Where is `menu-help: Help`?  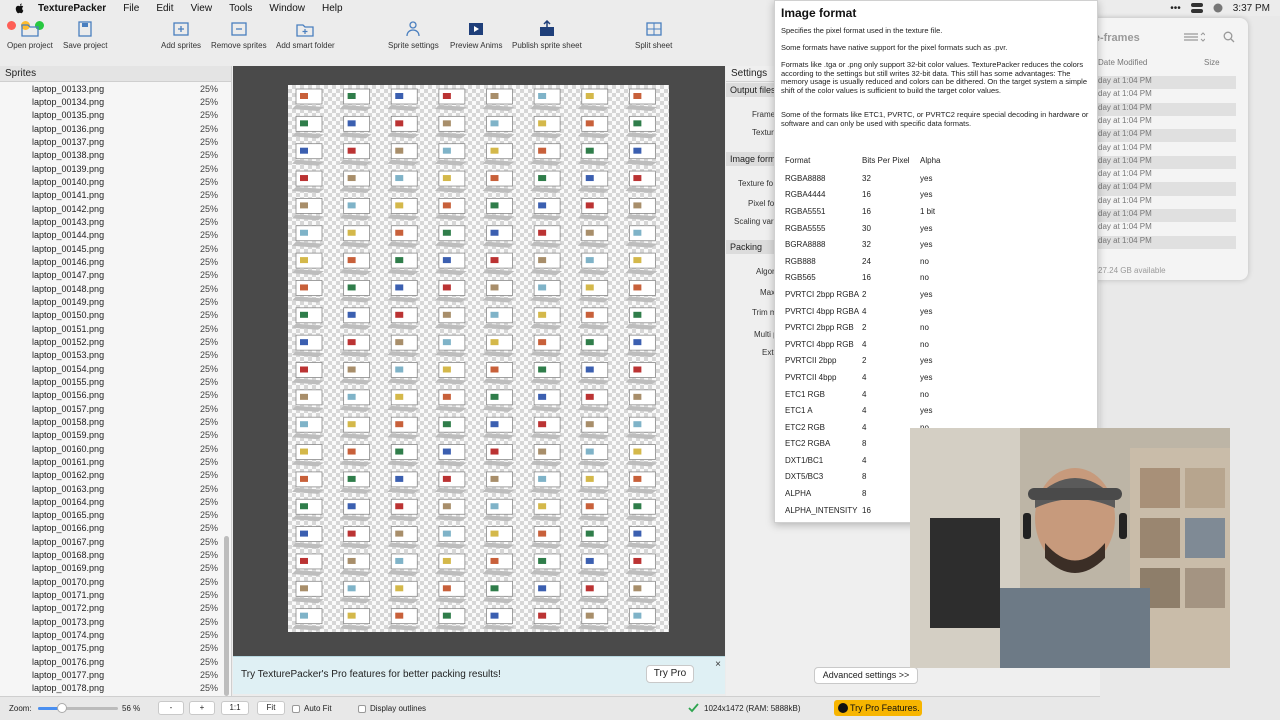
menu-help: Help is located at coordinates (332, 8).